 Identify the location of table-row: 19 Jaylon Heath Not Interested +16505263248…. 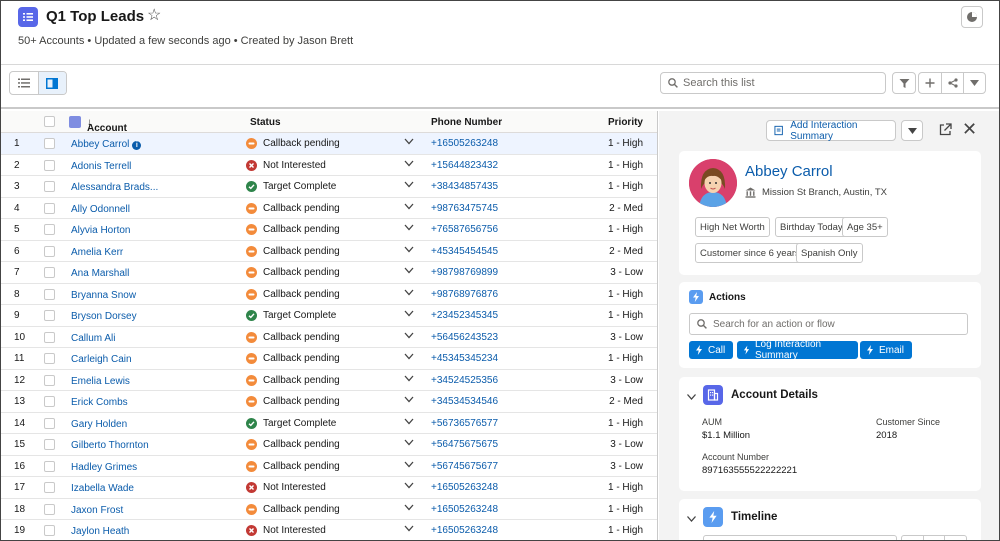
(329, 530).